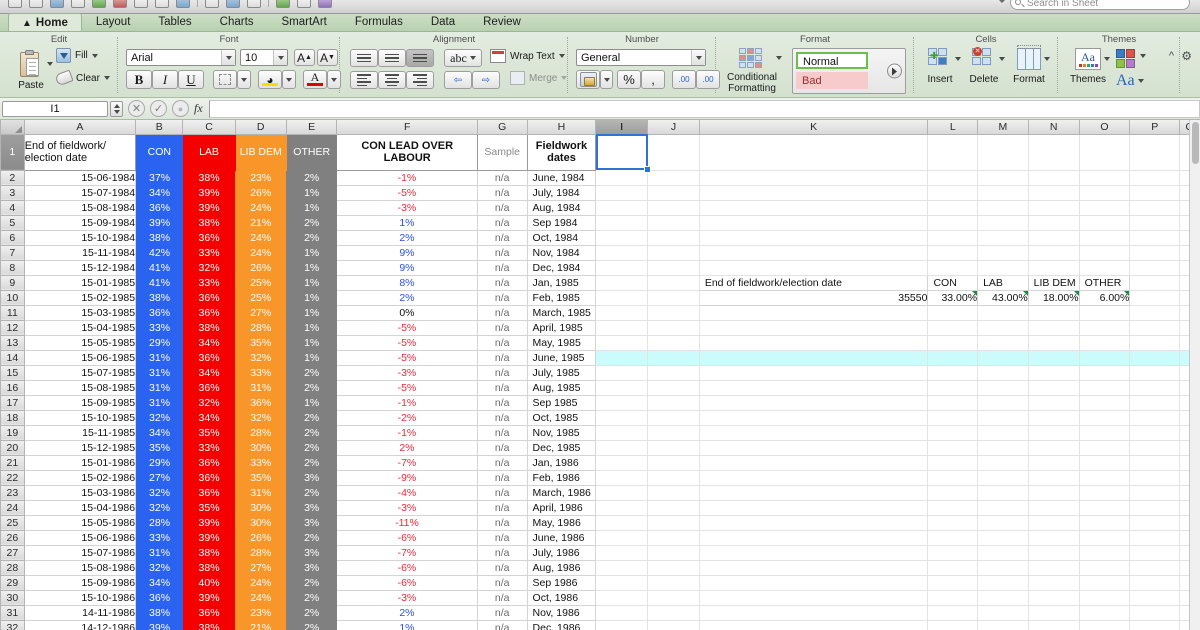 The width and height of the screenshot is (1200, 630). What do you see at coordinates (159, 582) in the screenshot?
I see `cell-con: 34%` at bounding box center [159, 582].